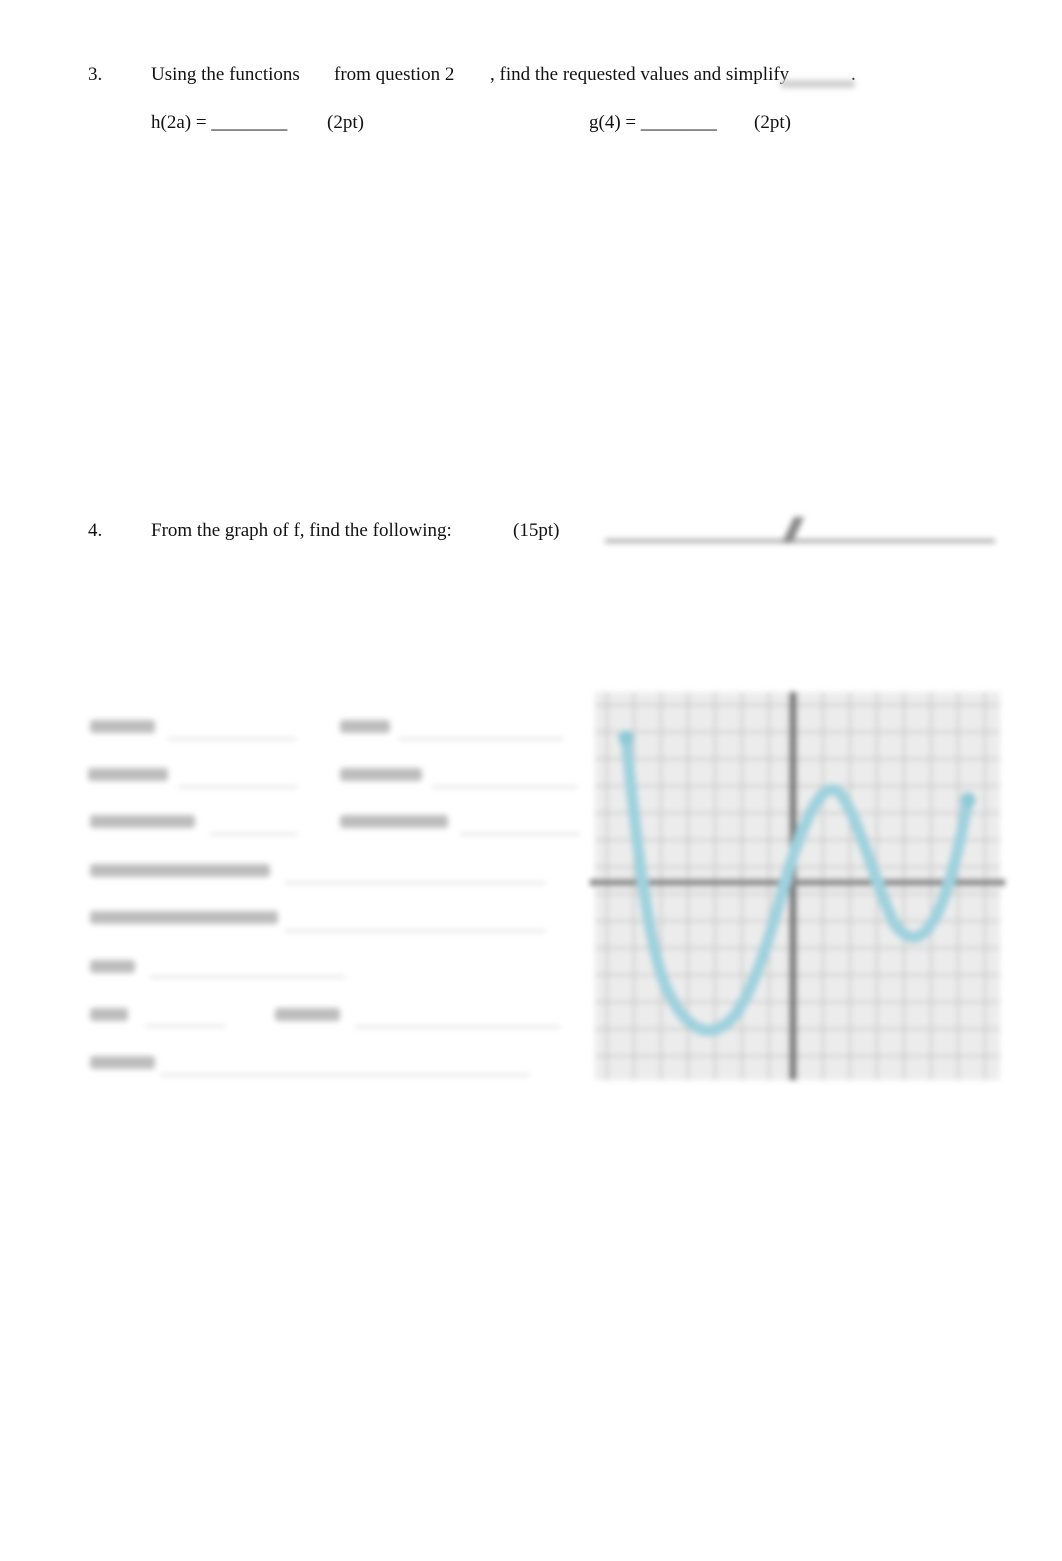  What do you see at coordinates (394, 74) in the screenshot?
I see `question-3-text-2: from question 2` at bounding box center [394, 74].